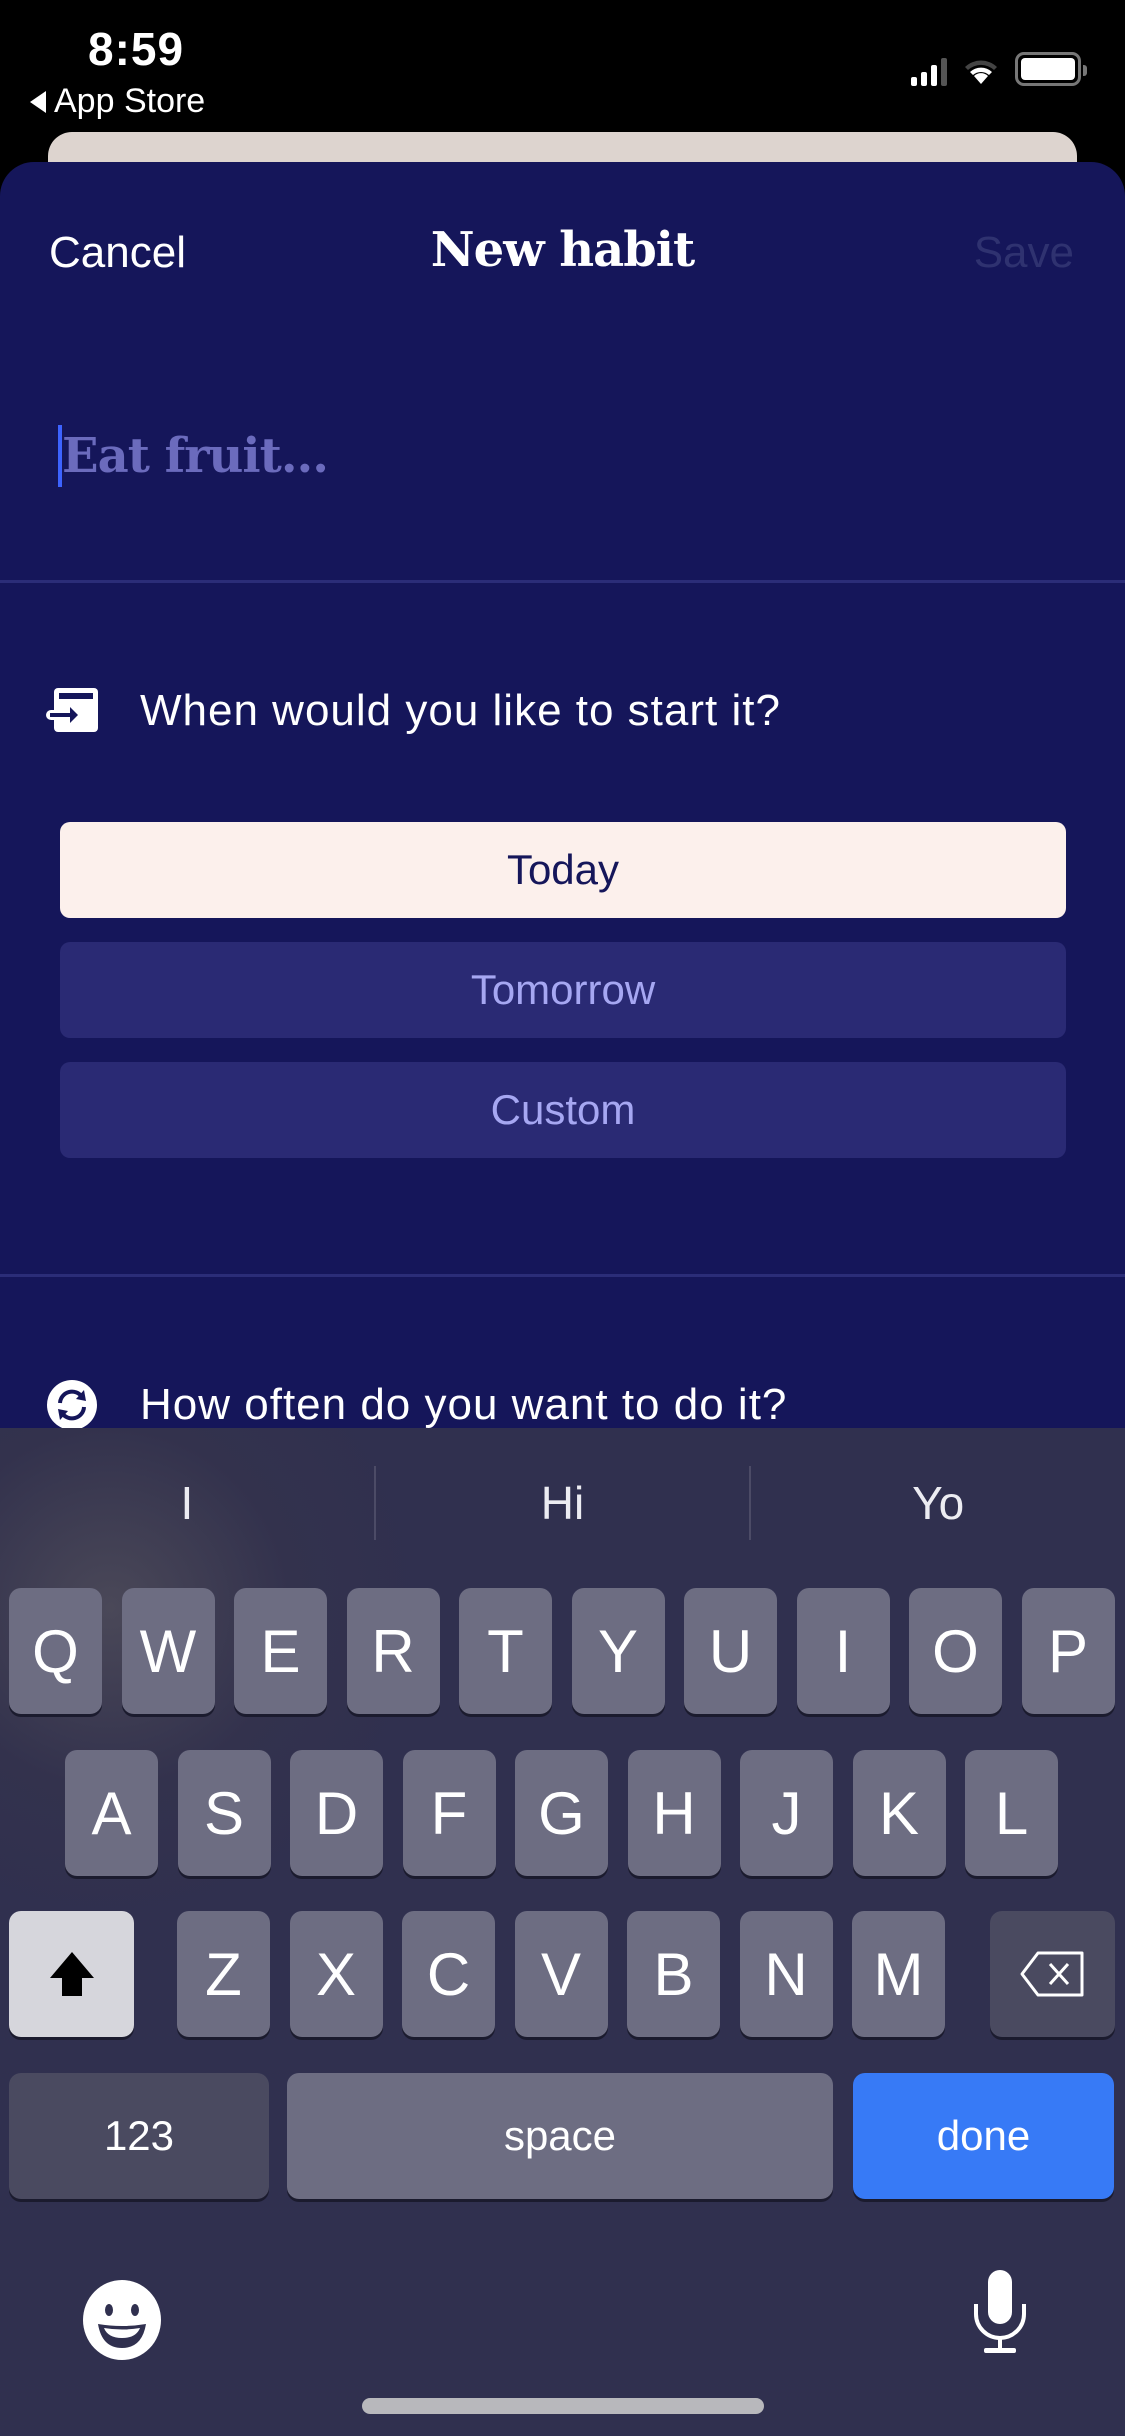 The image size is (1125, 2436). Describe the element at coordinates (449, 1813) in the screenshot. I see `key-f: F` at that location.